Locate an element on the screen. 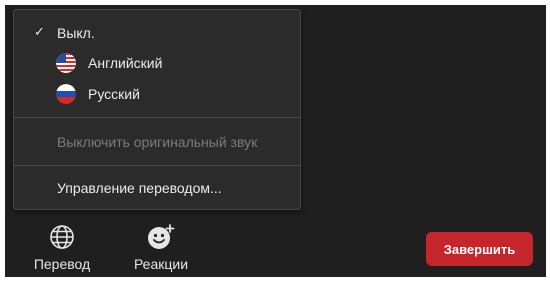  translate-label: Перевод is located at coordinates (62, 264).